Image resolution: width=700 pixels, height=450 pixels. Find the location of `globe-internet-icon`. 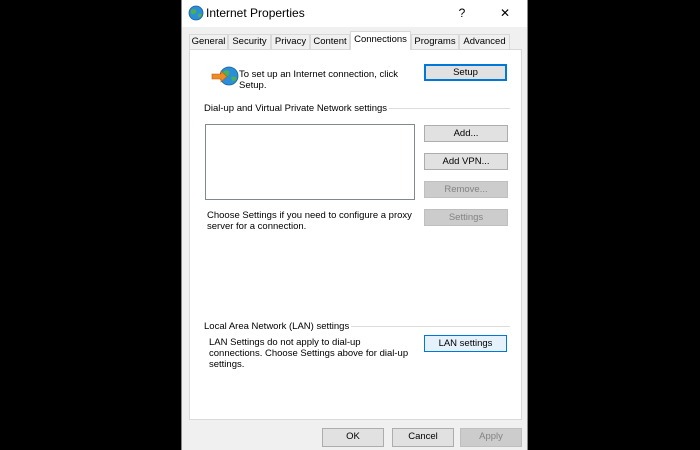

globe-internet-icon is located at coordinates (196, 13).